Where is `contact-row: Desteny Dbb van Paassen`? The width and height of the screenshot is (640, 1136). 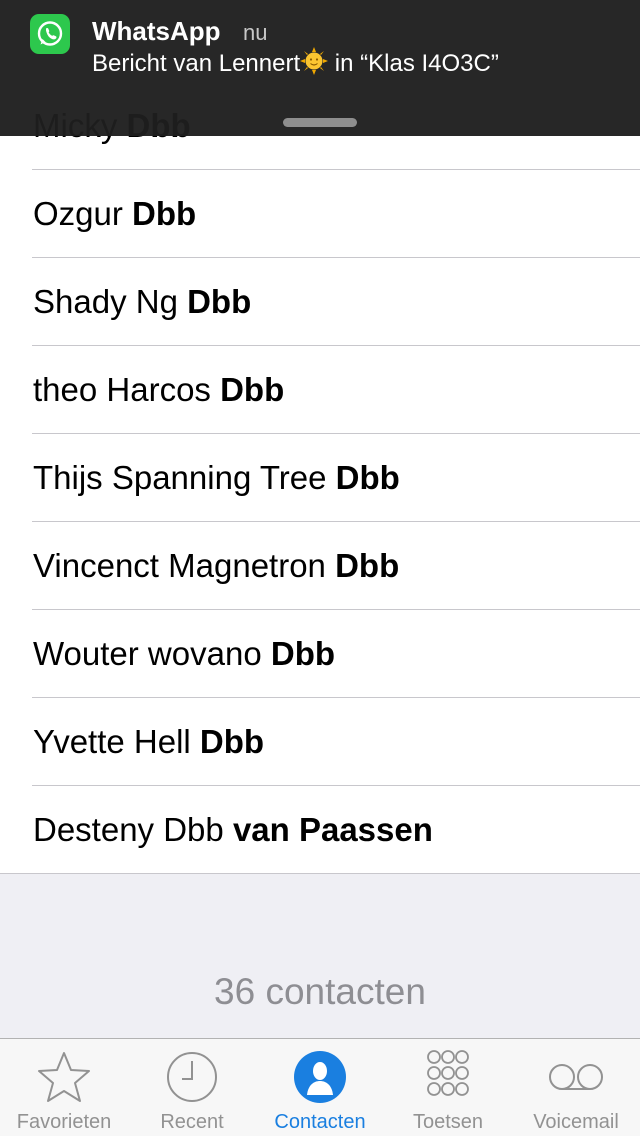
contact-row: Desteny Dbb van Paassen is located at coordinates (320, 830).